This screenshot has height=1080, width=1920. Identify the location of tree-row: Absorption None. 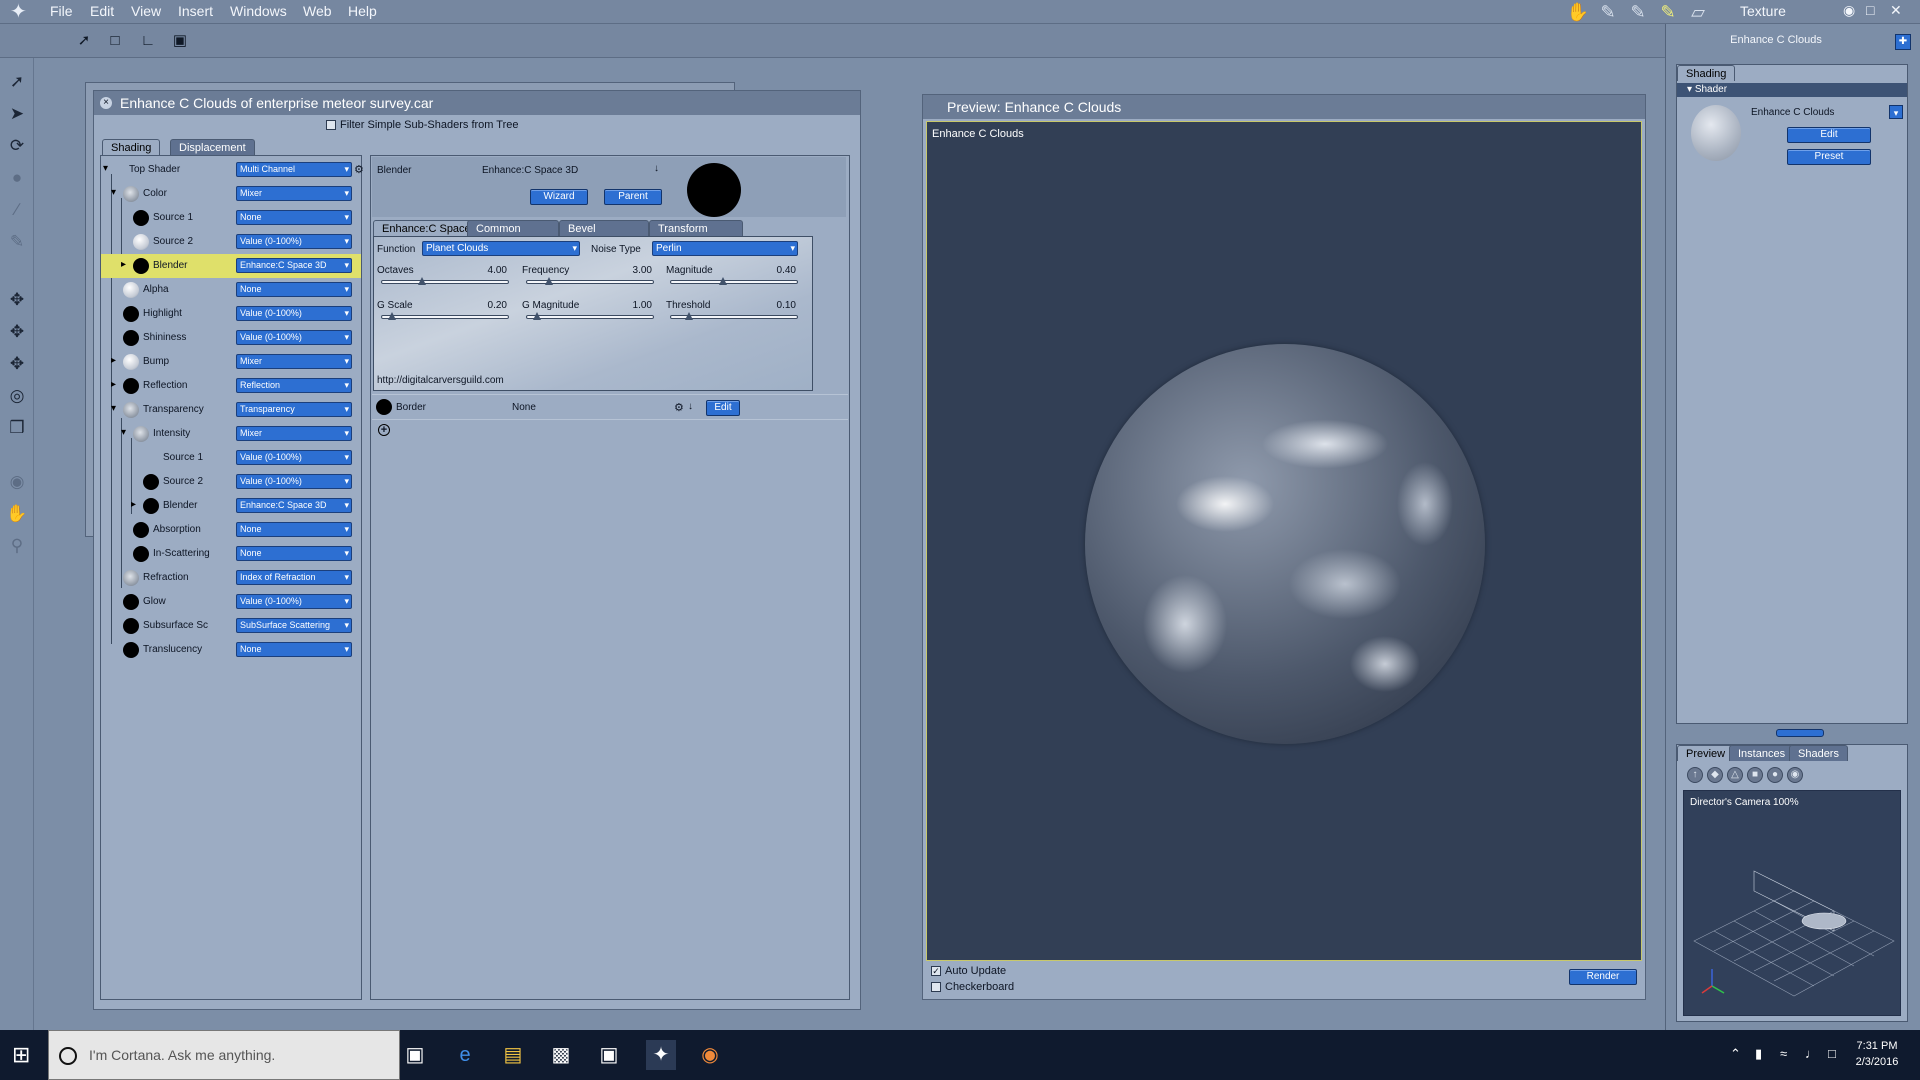
(231, 530).